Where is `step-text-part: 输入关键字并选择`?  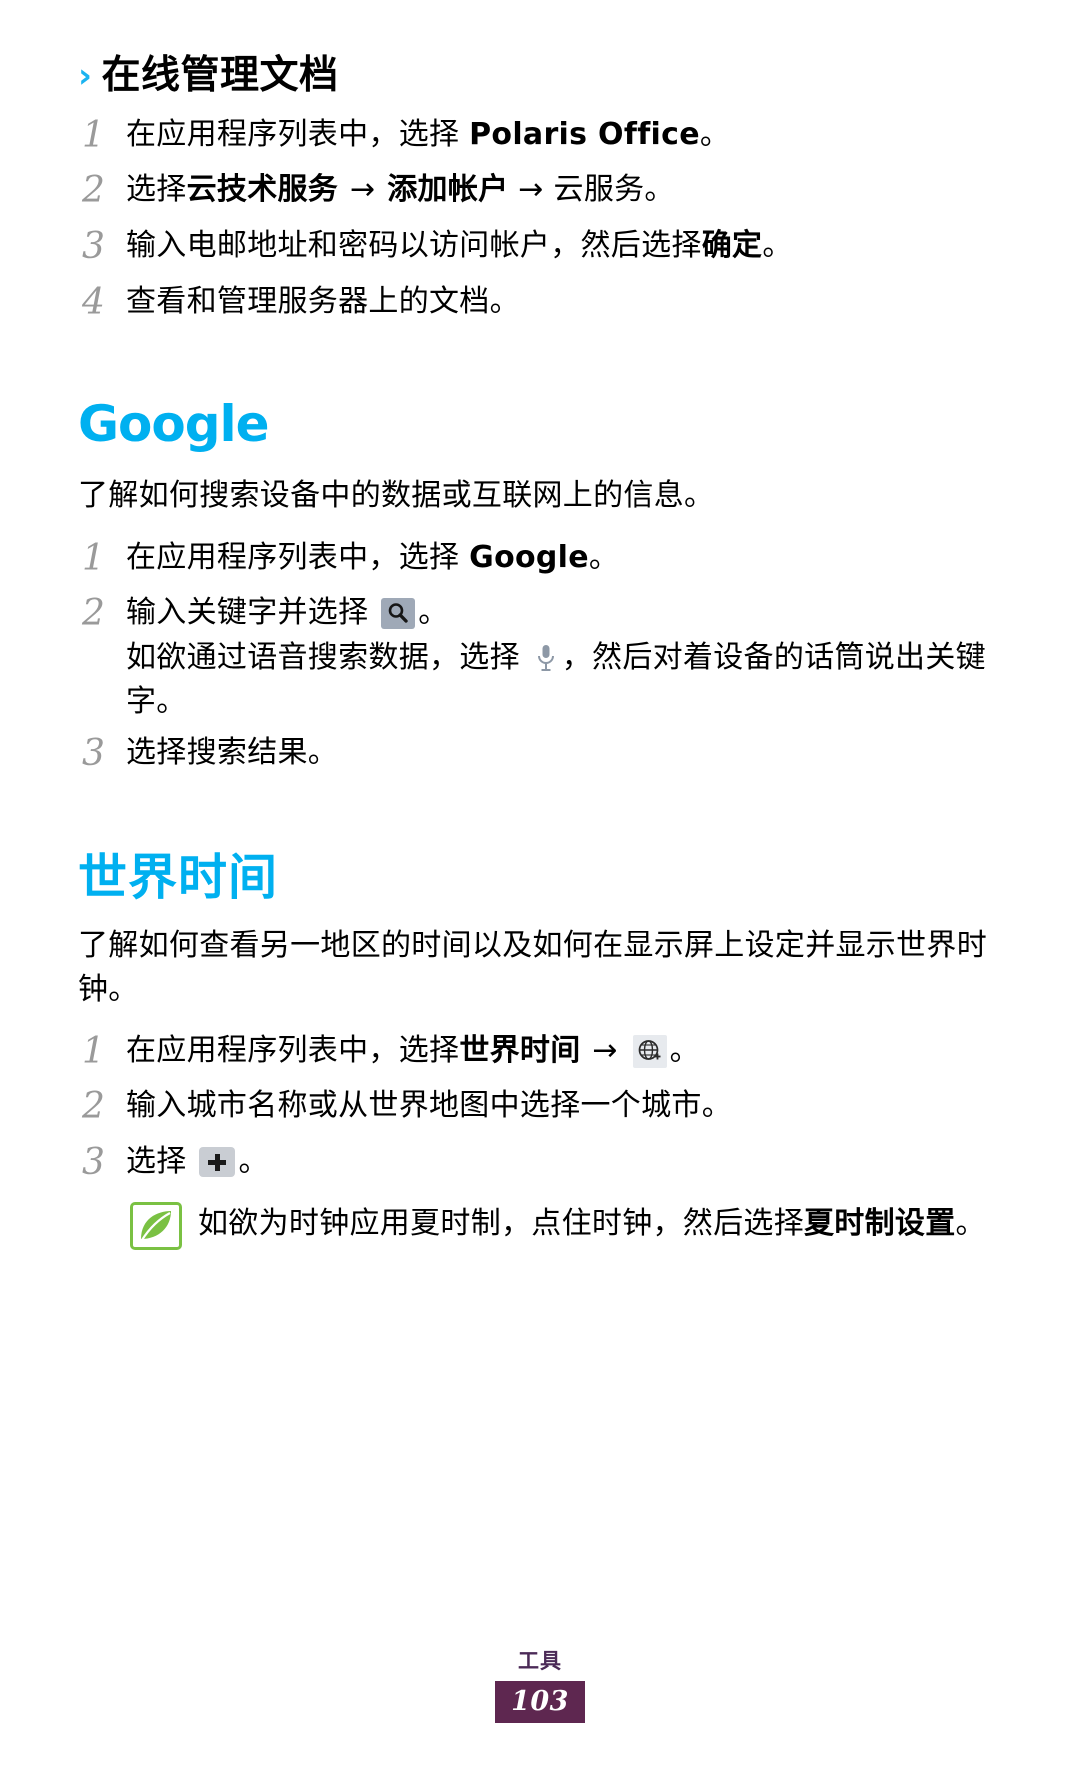 step-text-part: 输入关键字并选择 is located at coordinates (252, 613).